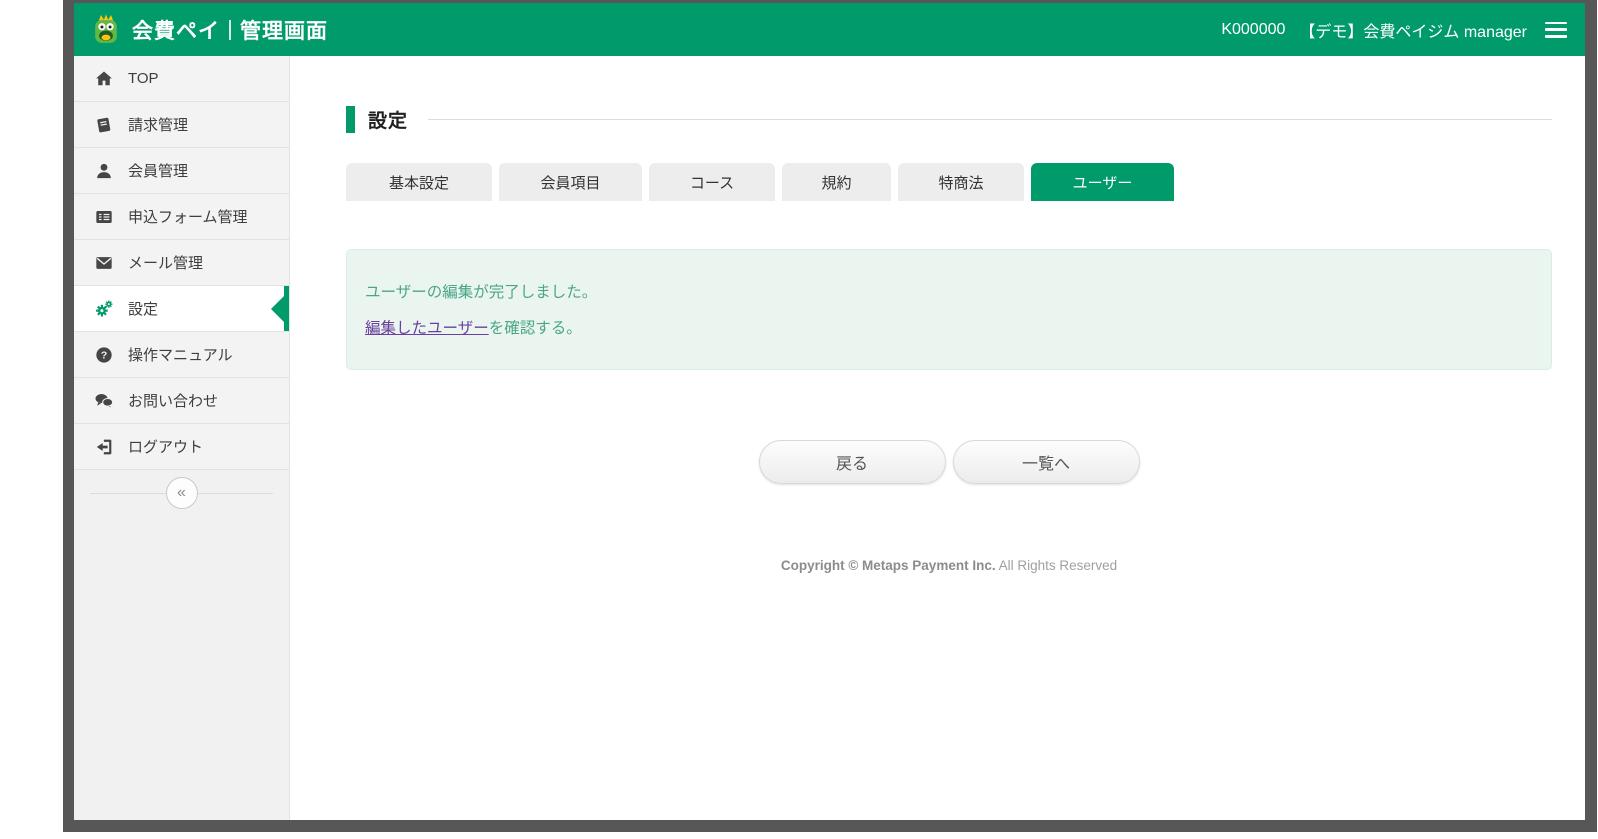 This screenshot has height=839, width=1598. What do you see at coordinates (230, 29) in the screenshot?
I see `brand-divider` at bounding box center [230, 29].